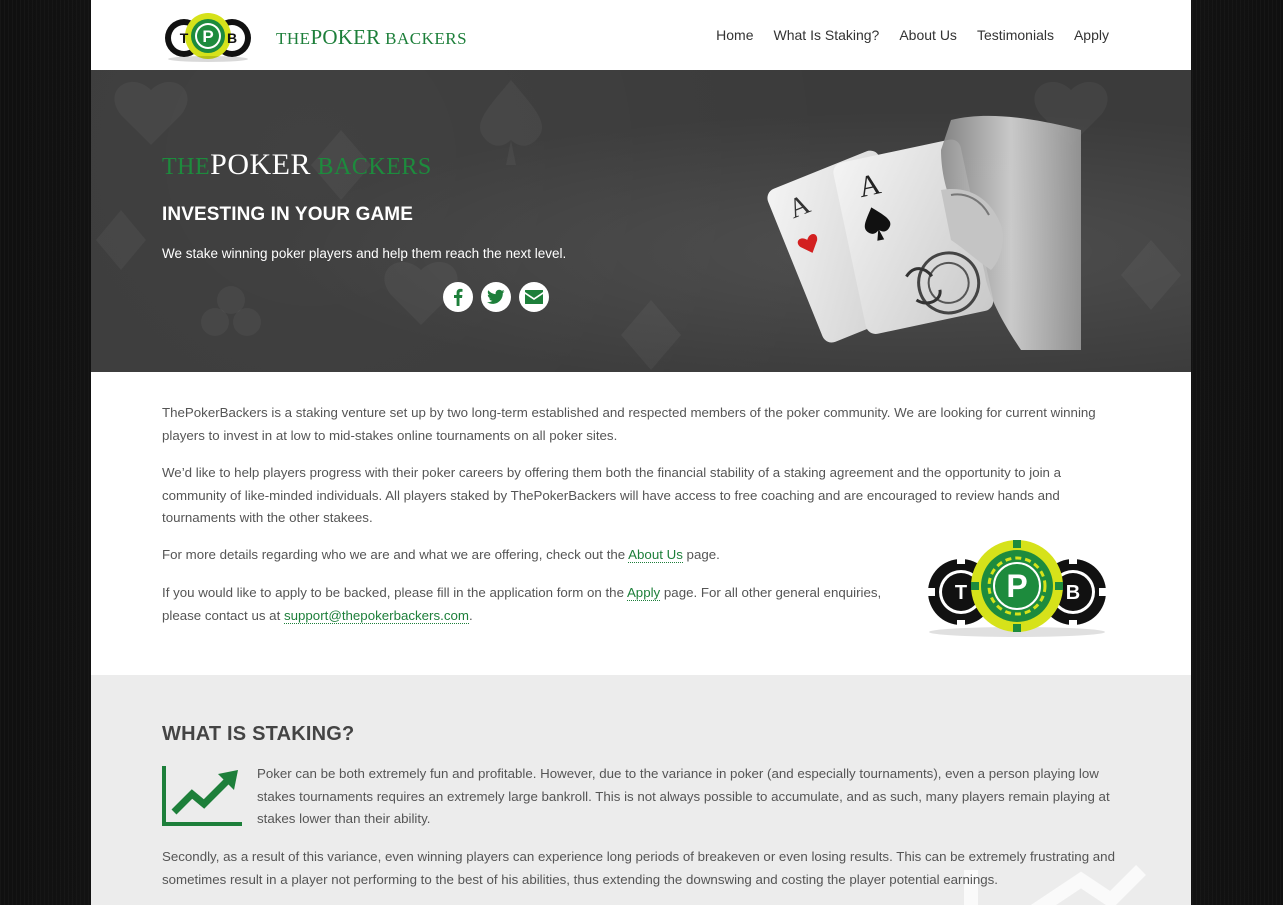  I want to click on text-line: please contact us at, so click(223, 615).